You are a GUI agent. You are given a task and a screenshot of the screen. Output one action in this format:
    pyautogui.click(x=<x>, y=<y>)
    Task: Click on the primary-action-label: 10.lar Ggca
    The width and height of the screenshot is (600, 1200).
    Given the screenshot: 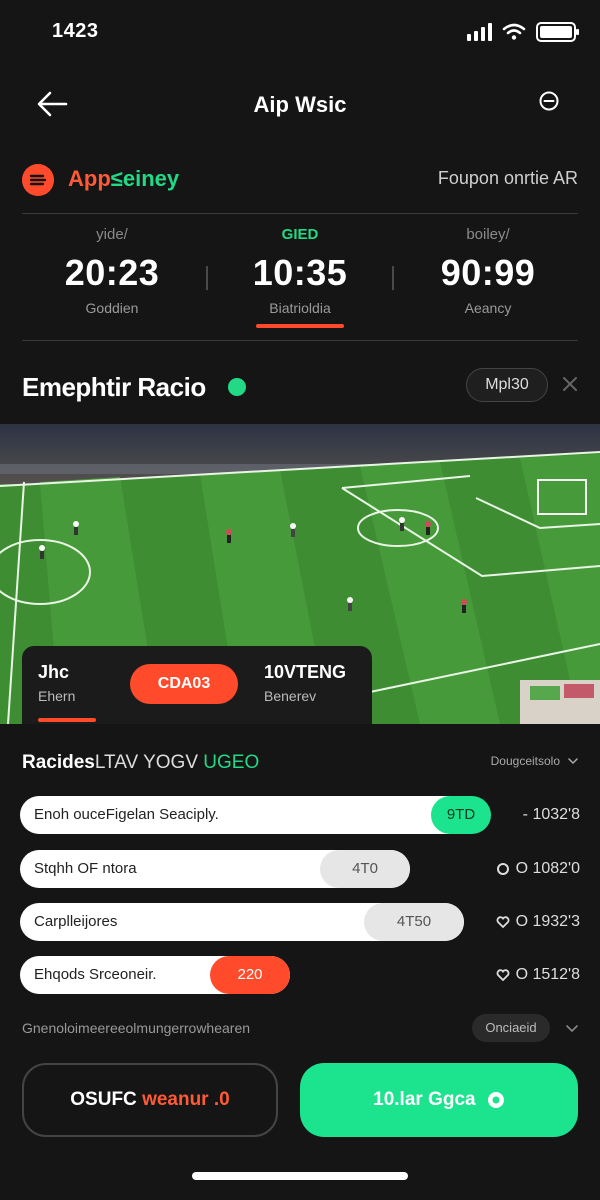 What is the action you would take?
    pyautogui.click(x=424, y=1099)
    